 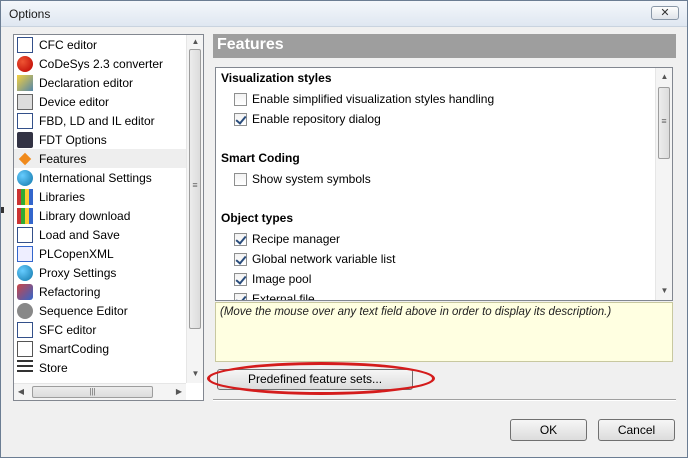 What do you see at coordinates (283, 296) in the screenshot?
I see `option-label: External file` at bounding box center [283, 296].